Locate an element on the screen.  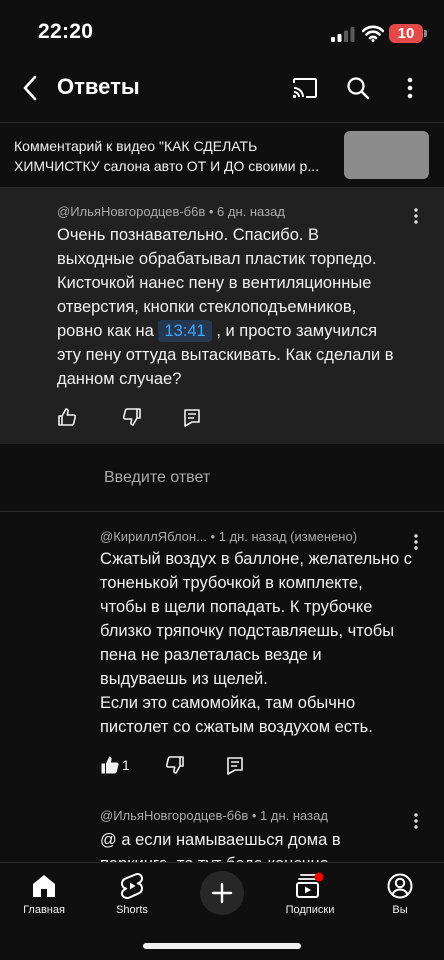
reply-meta: @ИльяНовгородцев-б6в • 1 дн. назад is located at coordinates (214, 815).